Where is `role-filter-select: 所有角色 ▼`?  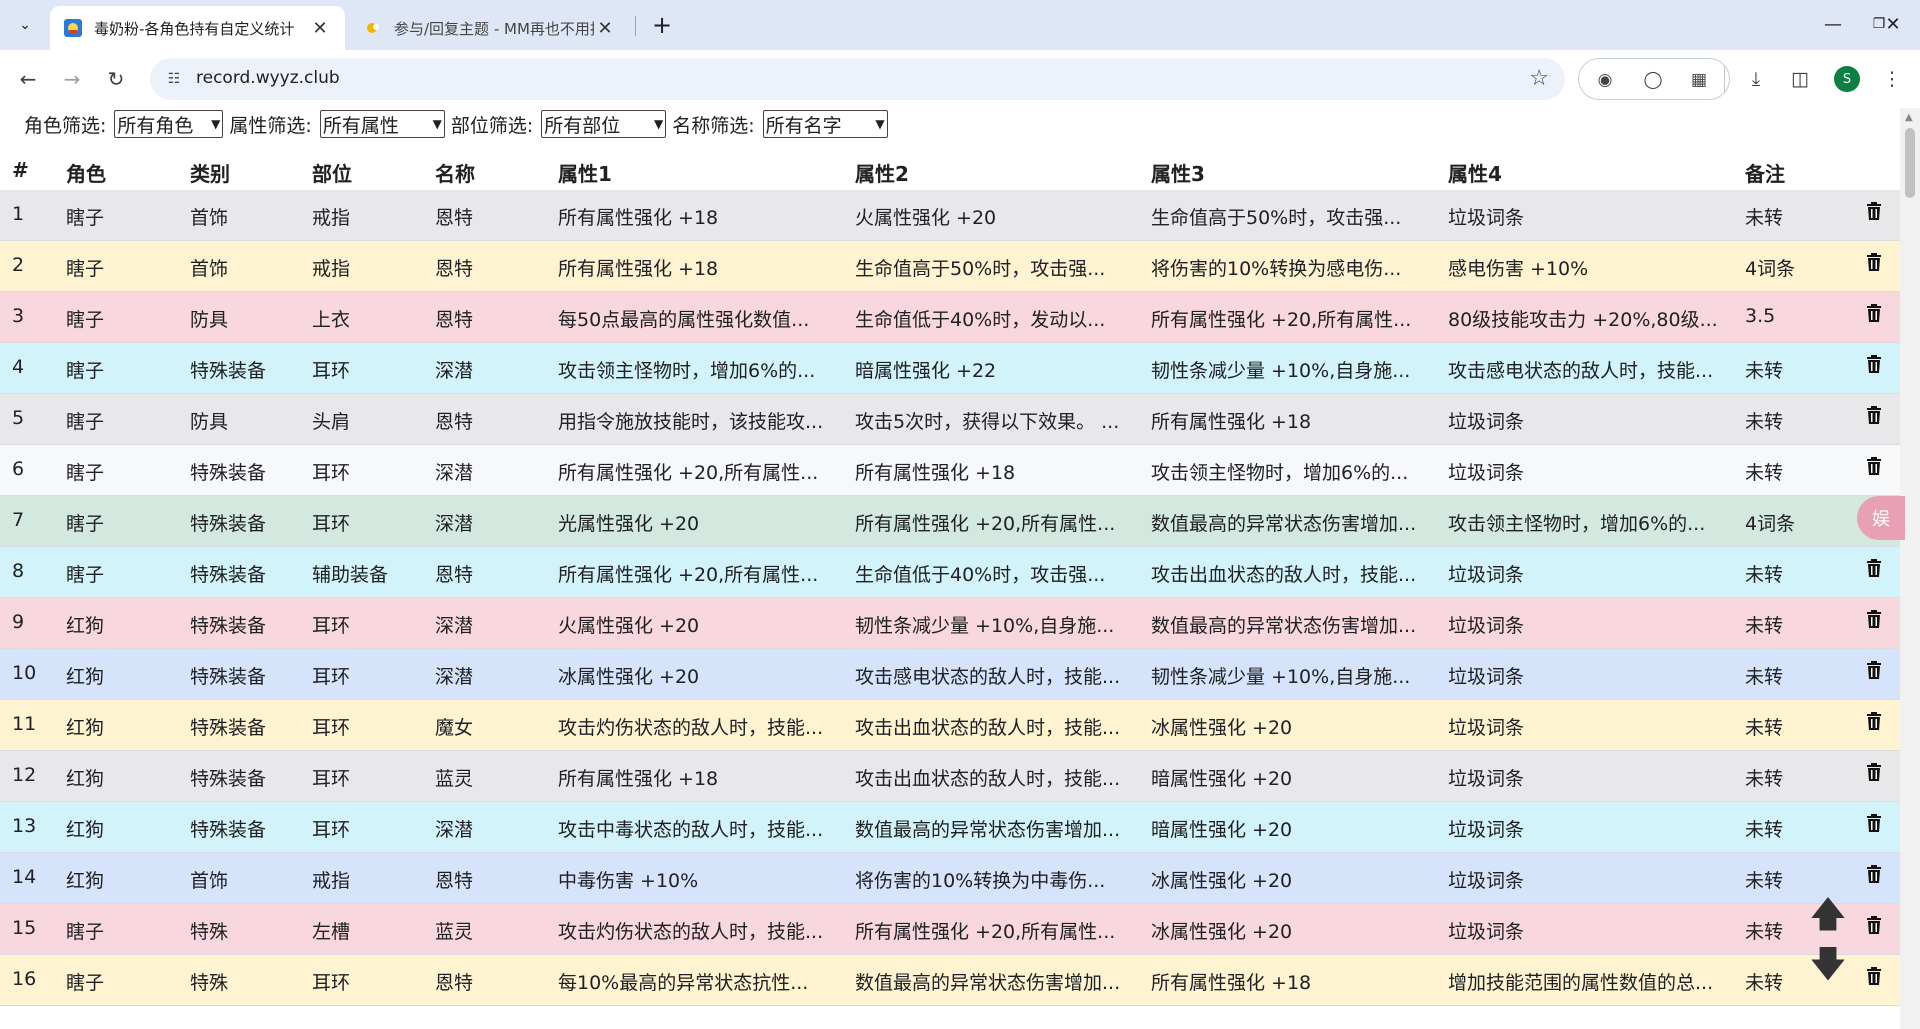
role-filter-select: 所有角色 ▼ is located at coordinates (169, 124).